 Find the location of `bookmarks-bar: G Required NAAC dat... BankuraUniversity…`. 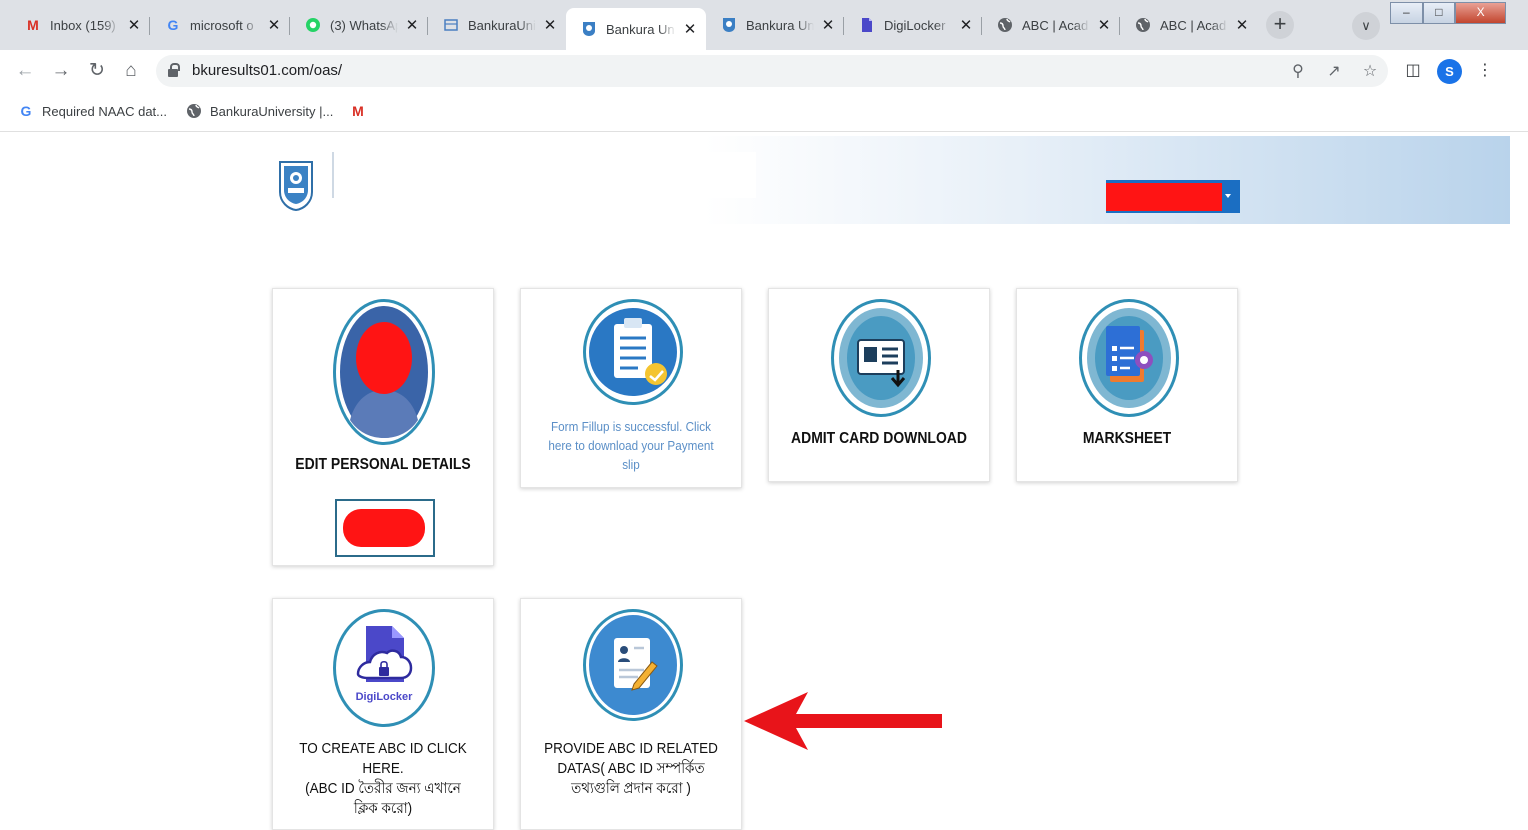

bookmarks-bar: G Required NAAC dat... BankuraUniversity… is located at coordinates (764, 112).